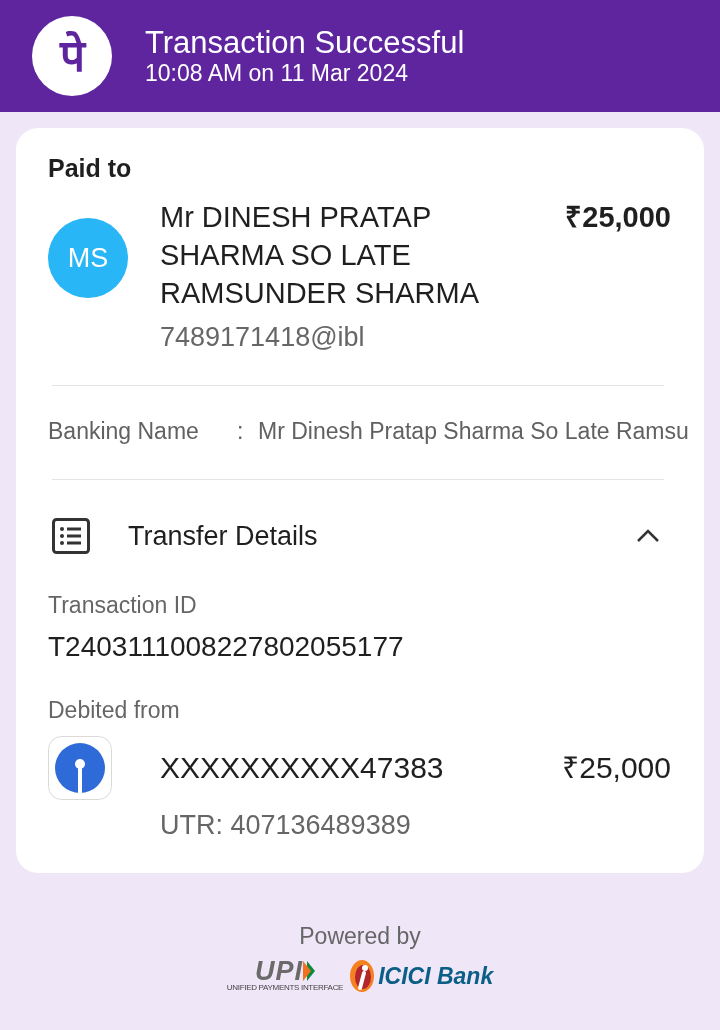 This screenshot has width=720, height=1030. Describe the element at coordinates (72, 56) in the screenshot. I see `app-logo: पे` at that location.